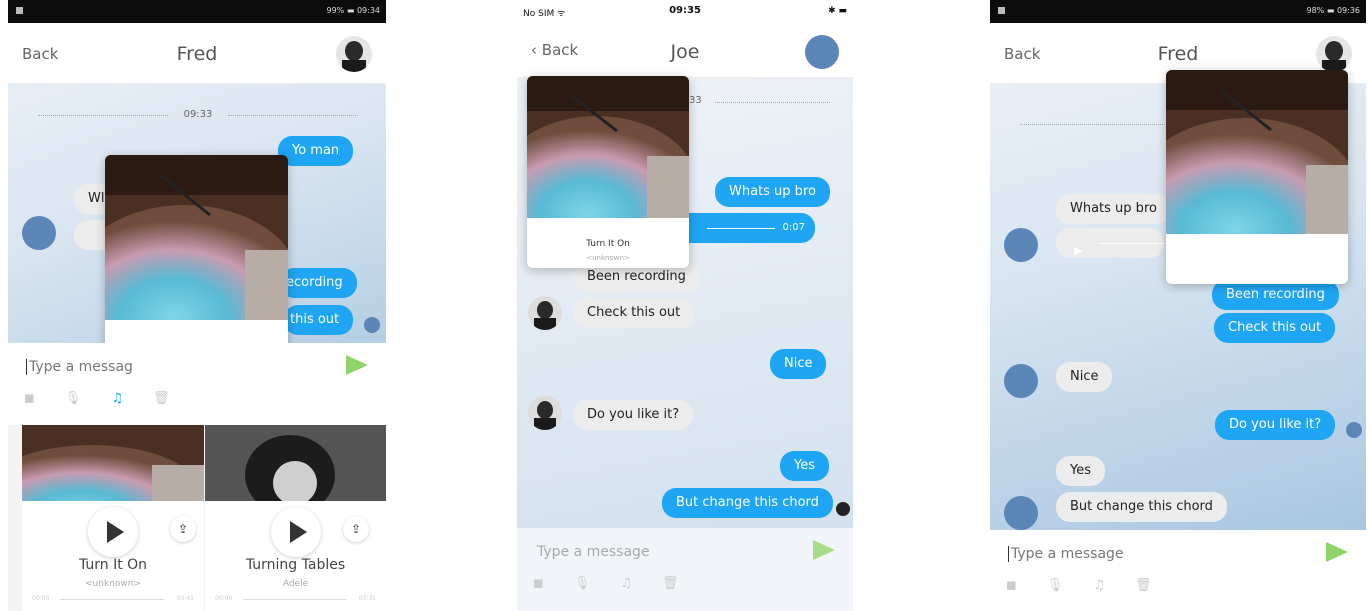  What do you see at coordinates (79, 367) in the screenshot?
I see `message-input: Type a messag` at bounding box center [79, 367].